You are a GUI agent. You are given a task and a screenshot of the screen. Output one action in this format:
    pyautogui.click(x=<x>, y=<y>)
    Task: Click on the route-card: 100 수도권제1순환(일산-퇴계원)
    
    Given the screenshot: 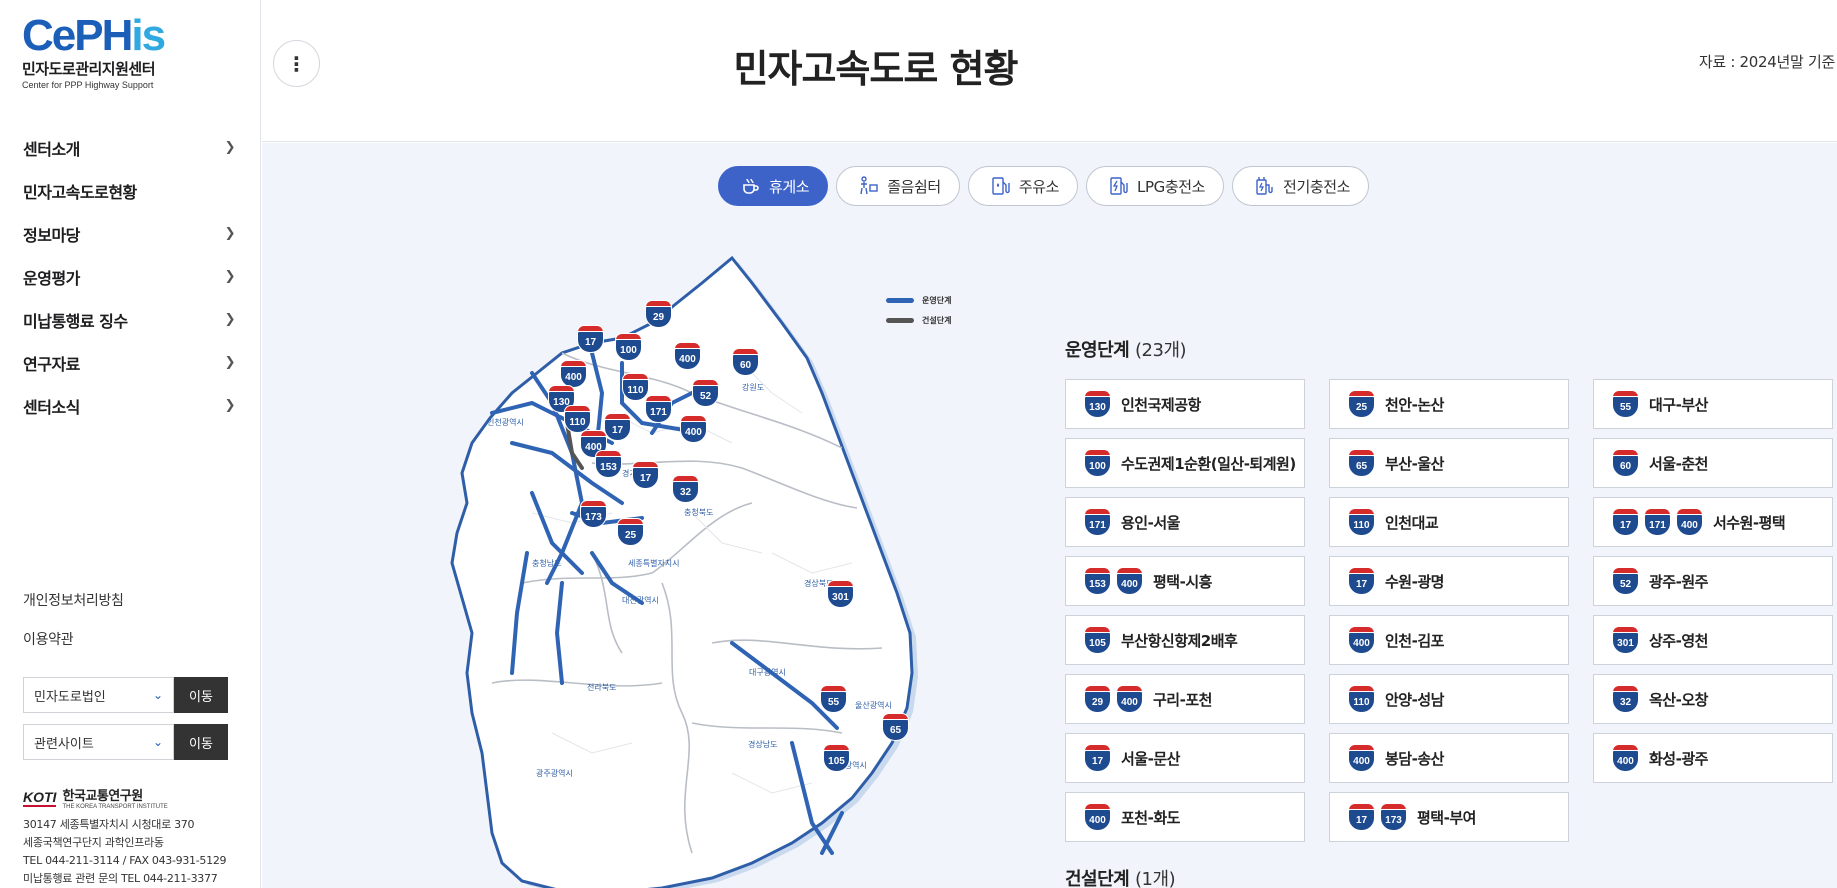 What is the action you would take?
    pyautogui.click(x=1185, y=463)
    